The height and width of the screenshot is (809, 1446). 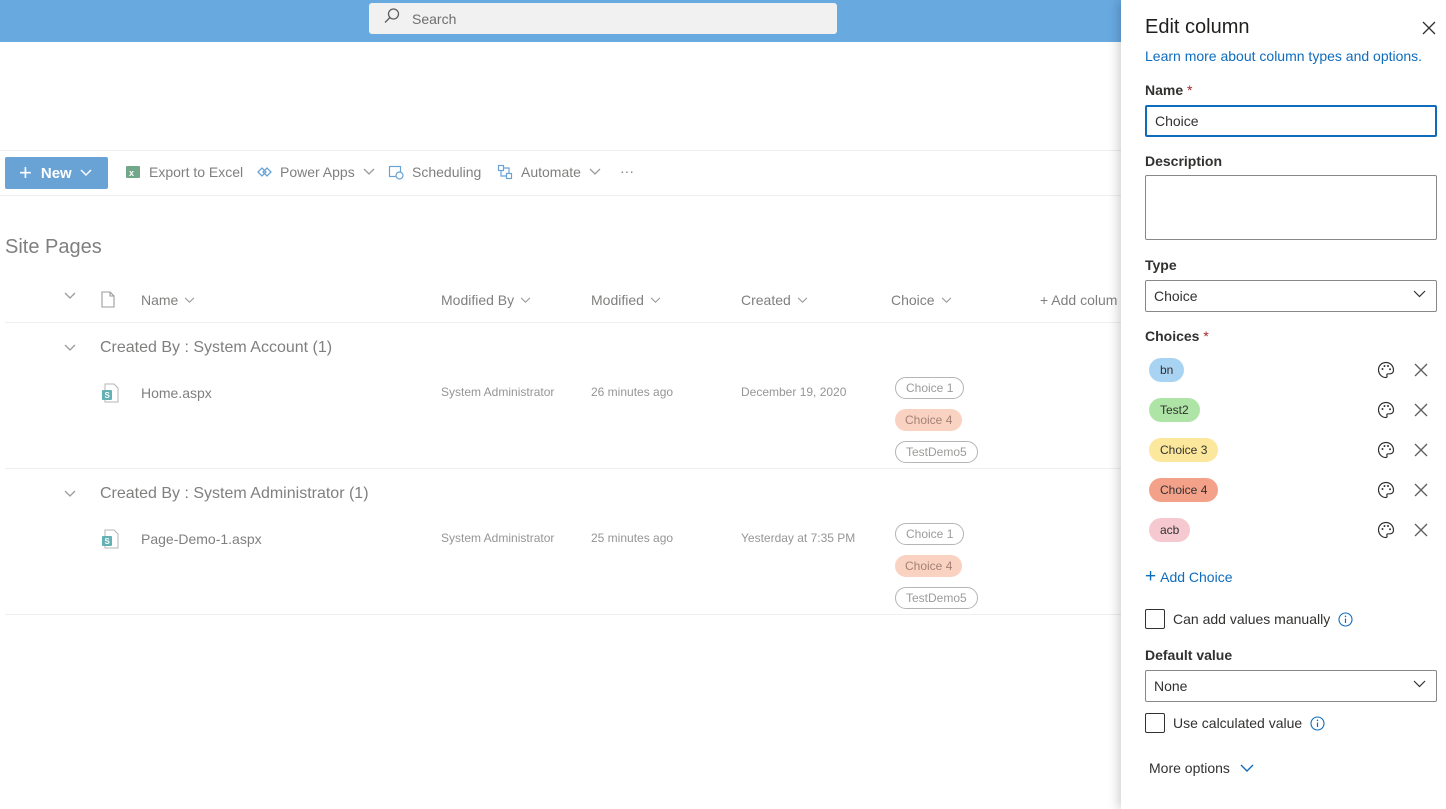 I want to click on export-label: Export to Excel, so click(x=196, y=172).